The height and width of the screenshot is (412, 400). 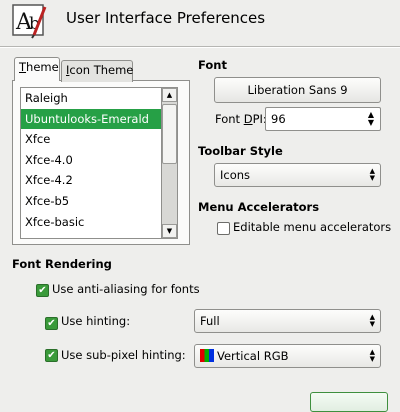 What do you see at coordinates (101, 70) in the screenshot?
I see `tab-icon-theme-label: con Theme` at bounding box center [101, 70].